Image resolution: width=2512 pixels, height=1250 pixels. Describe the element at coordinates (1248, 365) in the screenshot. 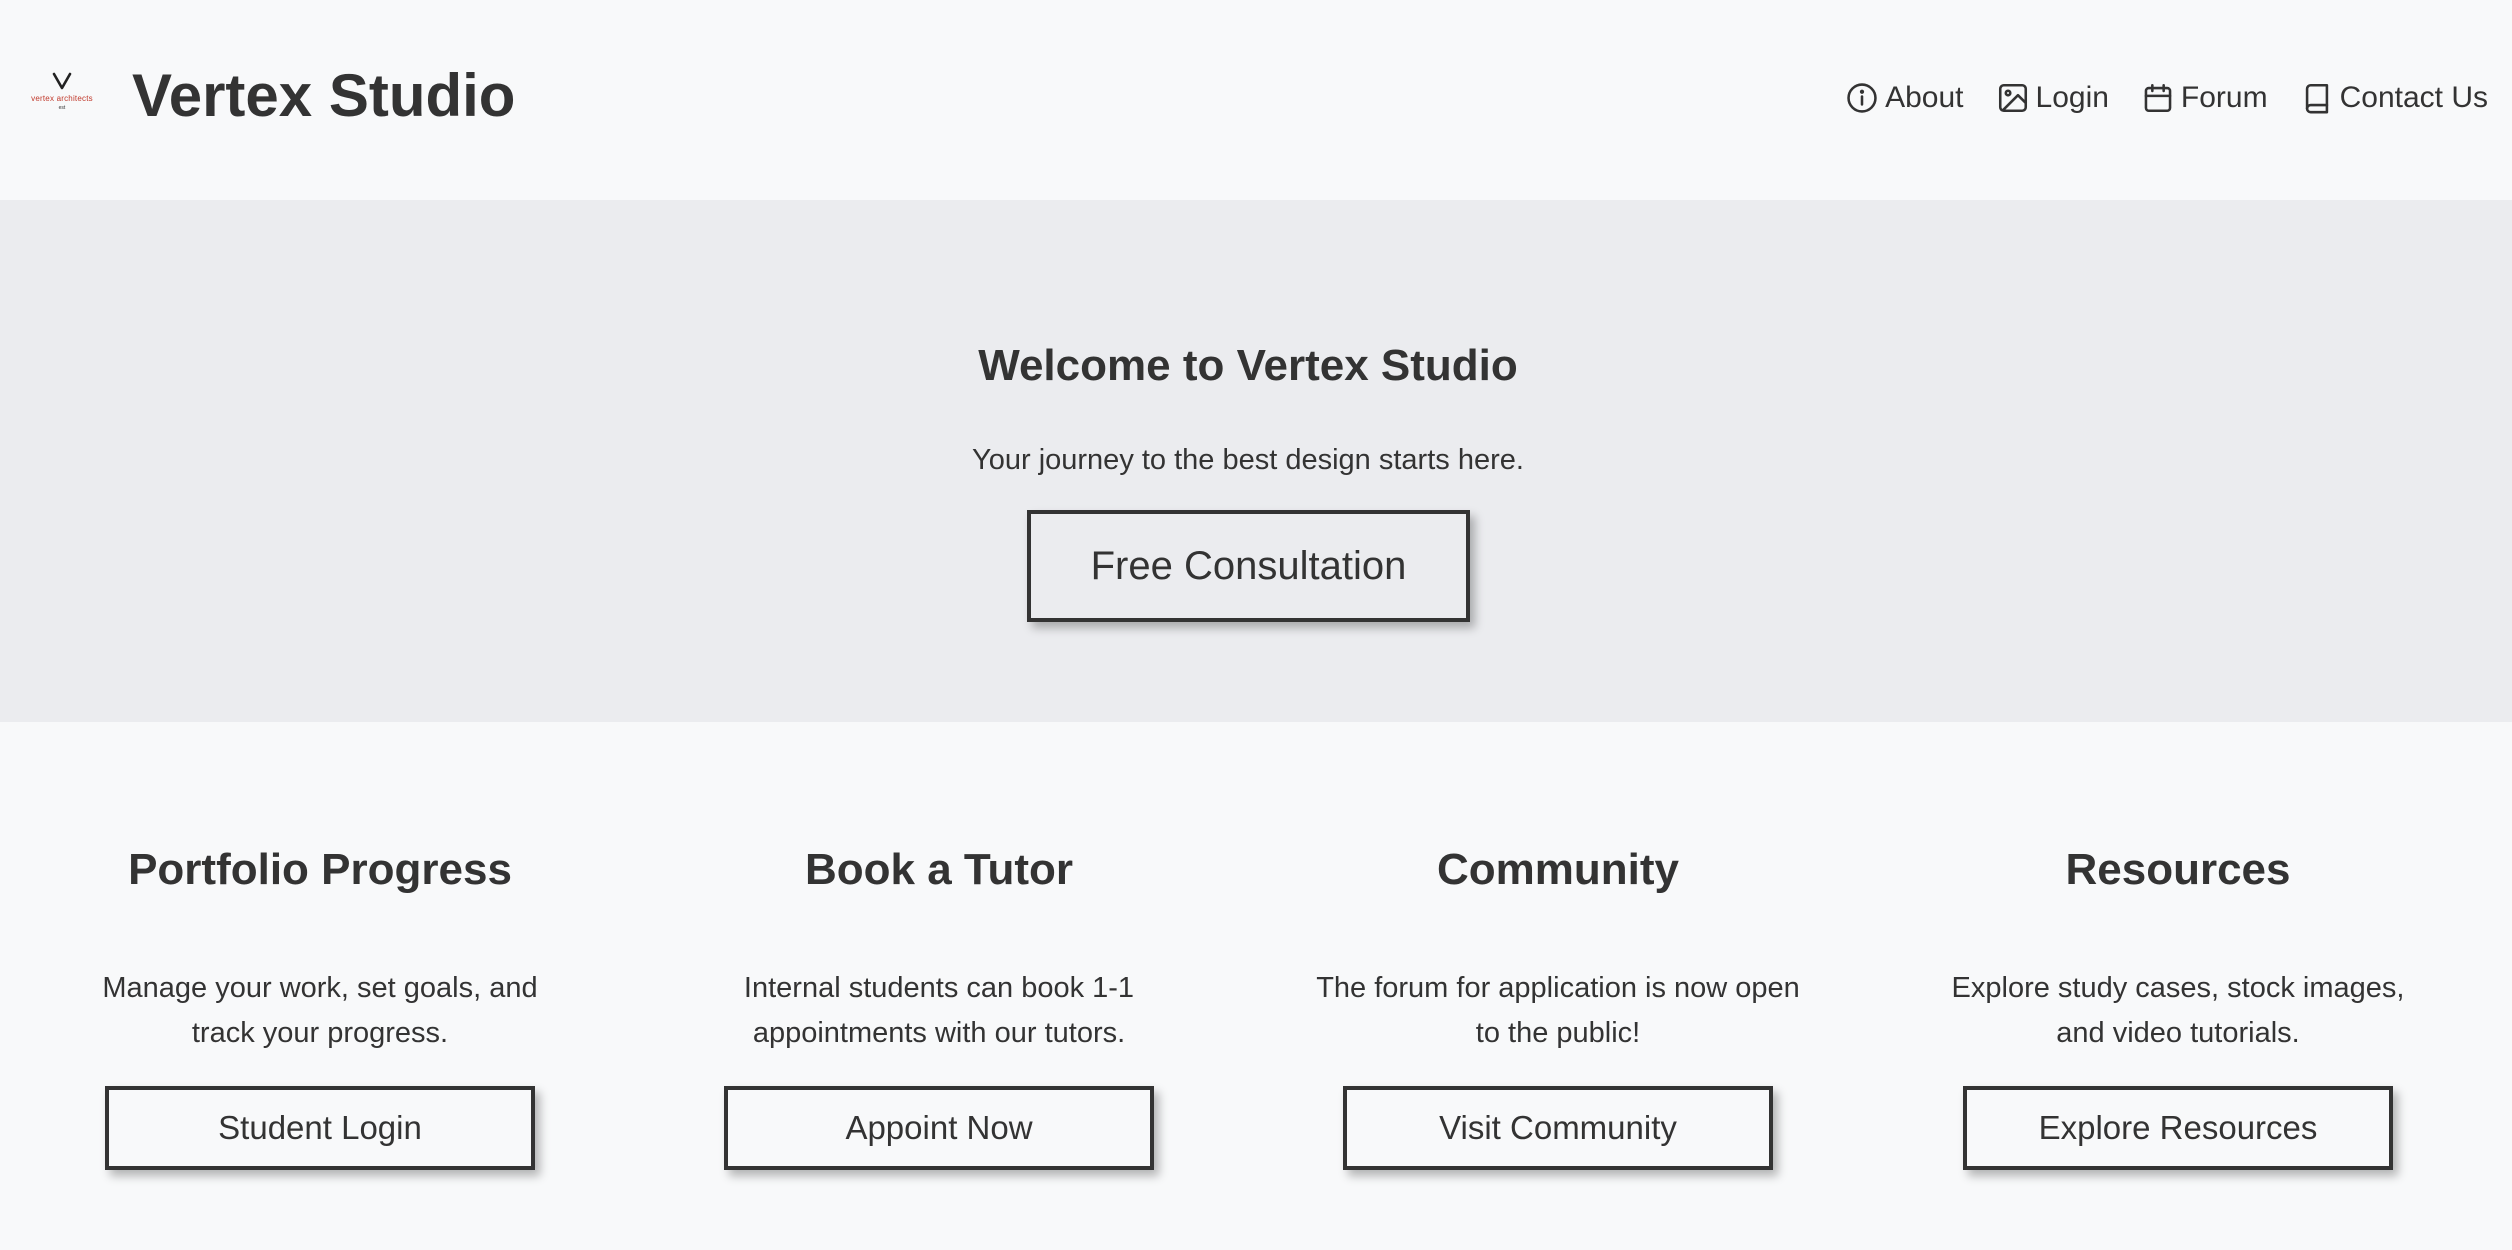

I see `hero-title: Welcome to Vertex Studio` at that location.